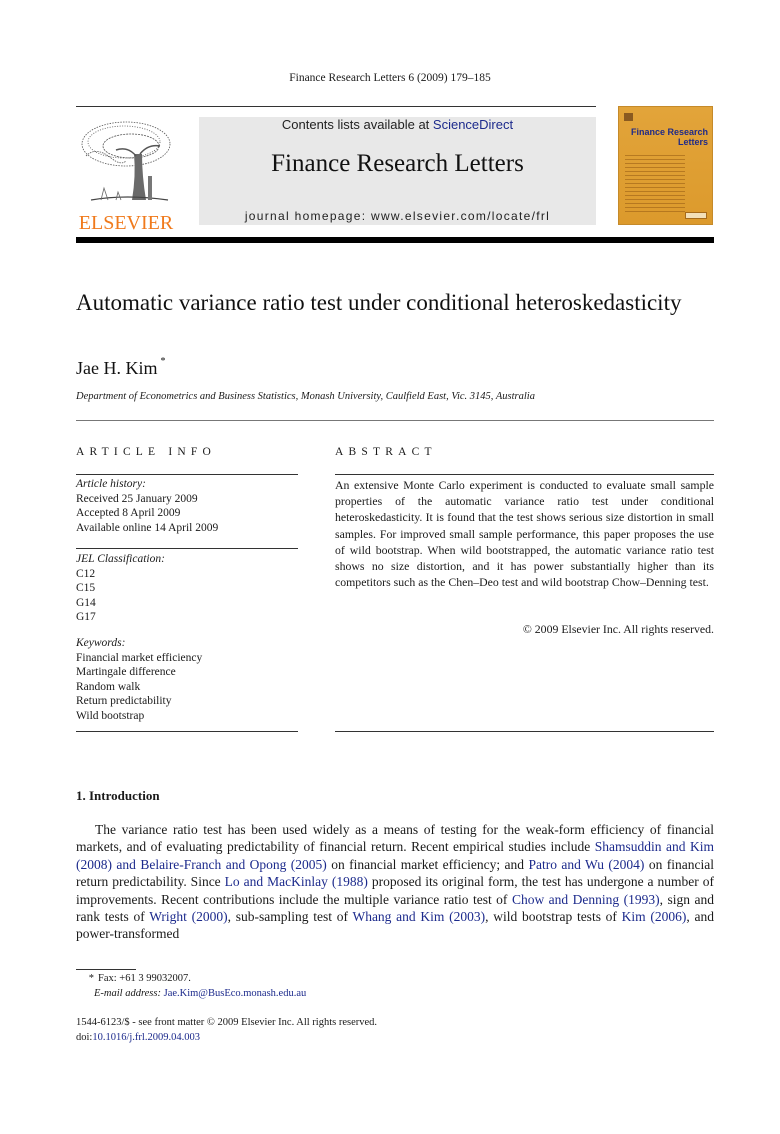 This screenshot has height=1134, width=780. Describe the element at coordinates (86, 573) in the screenshot. I see `jel-code: C12` at that location.